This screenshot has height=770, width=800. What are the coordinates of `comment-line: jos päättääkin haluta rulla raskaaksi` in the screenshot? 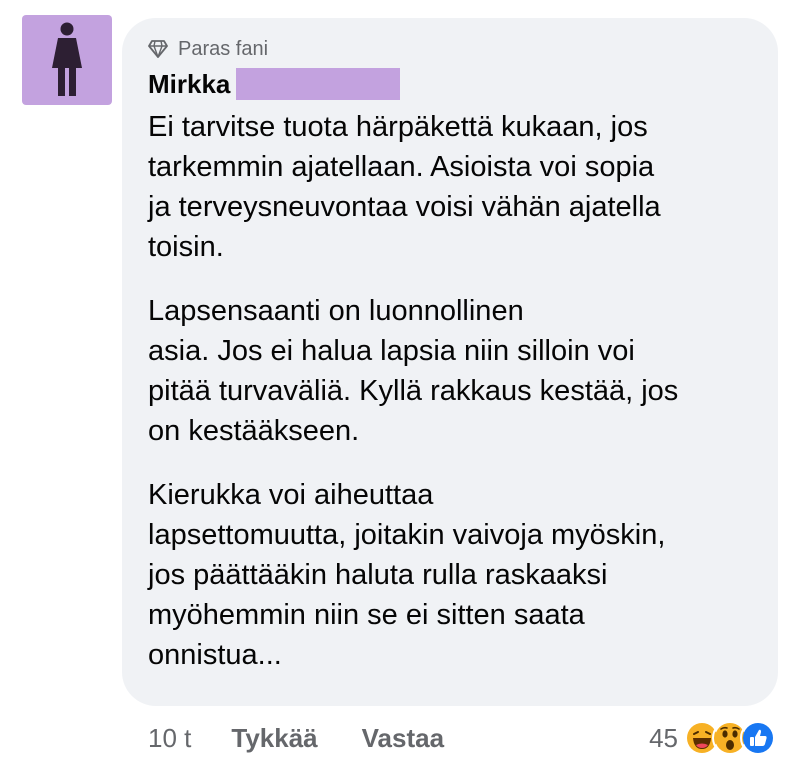 It's located at (378, 575).